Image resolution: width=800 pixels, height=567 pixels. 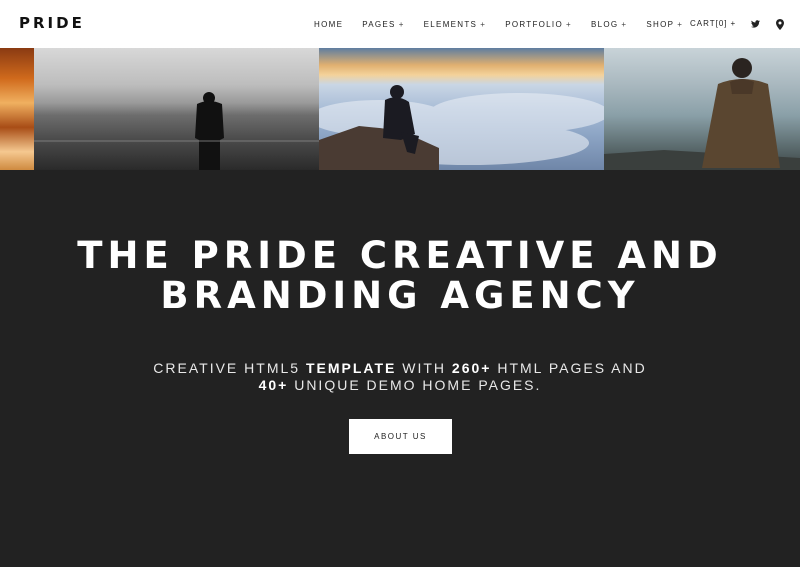 What do you see at coordinates (450, 24) in the screenshot?
I see `nav-item-label: ELEMENTS` at bounding box center [450, 24].